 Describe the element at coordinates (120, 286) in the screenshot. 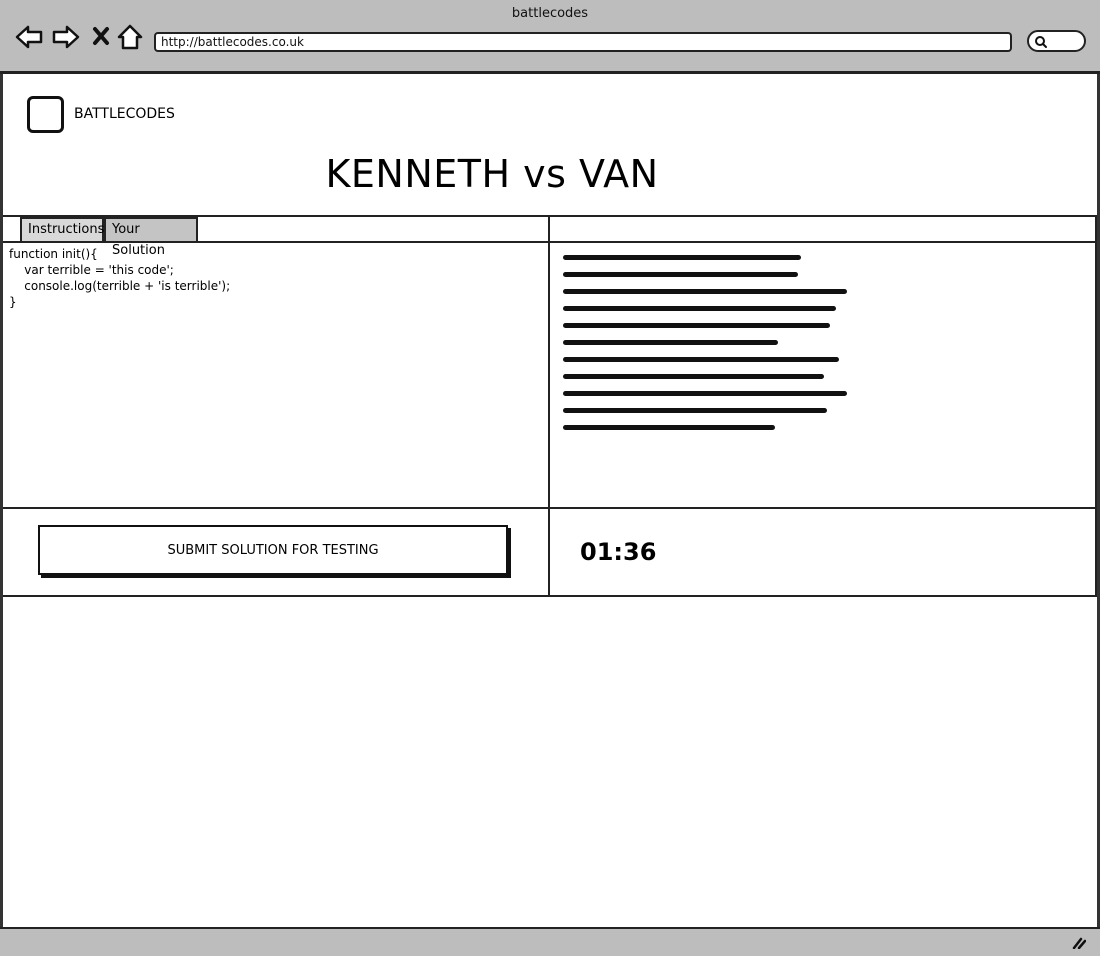

I see `code-line: console.log(terrible + 'is terrible');` at that location.